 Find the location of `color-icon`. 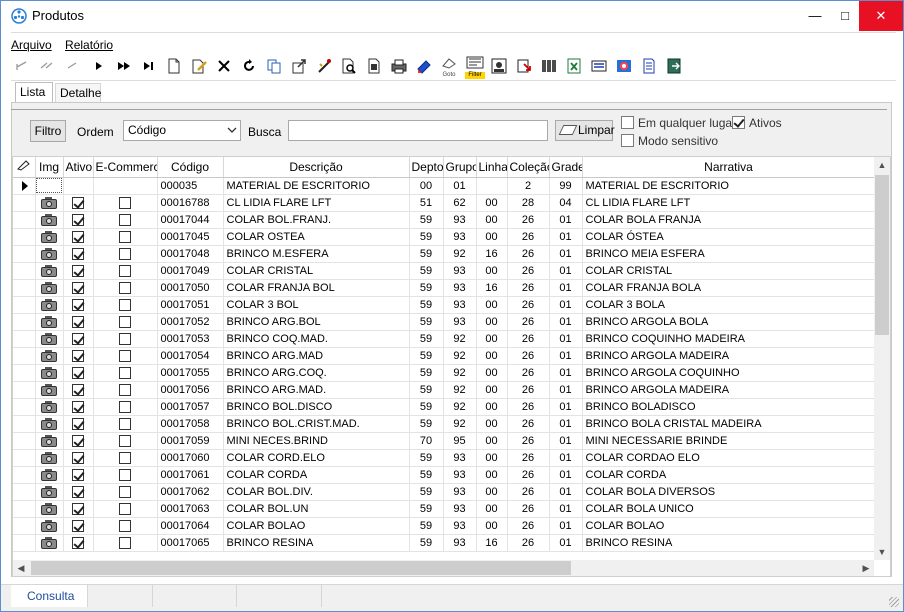

color-icon is located at coordinates (624, 66).